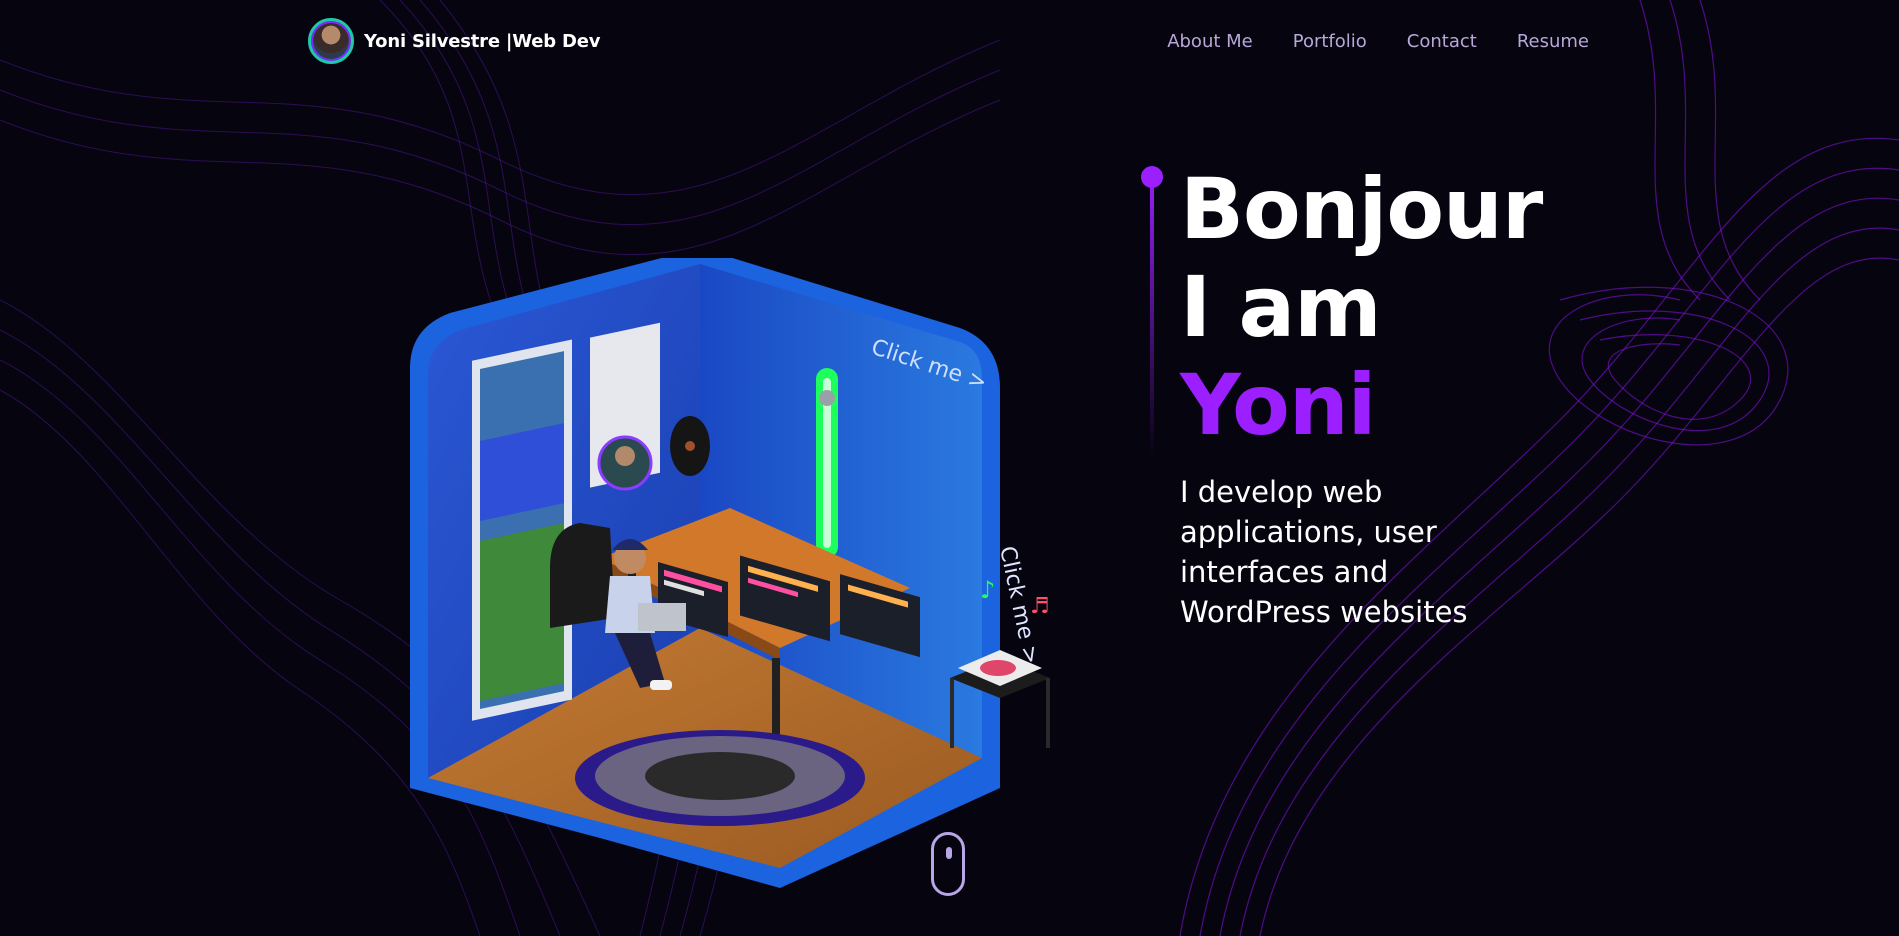  Describe the element at coordinates (582, 575) in the screenshot. I see `office-chair` at that location.